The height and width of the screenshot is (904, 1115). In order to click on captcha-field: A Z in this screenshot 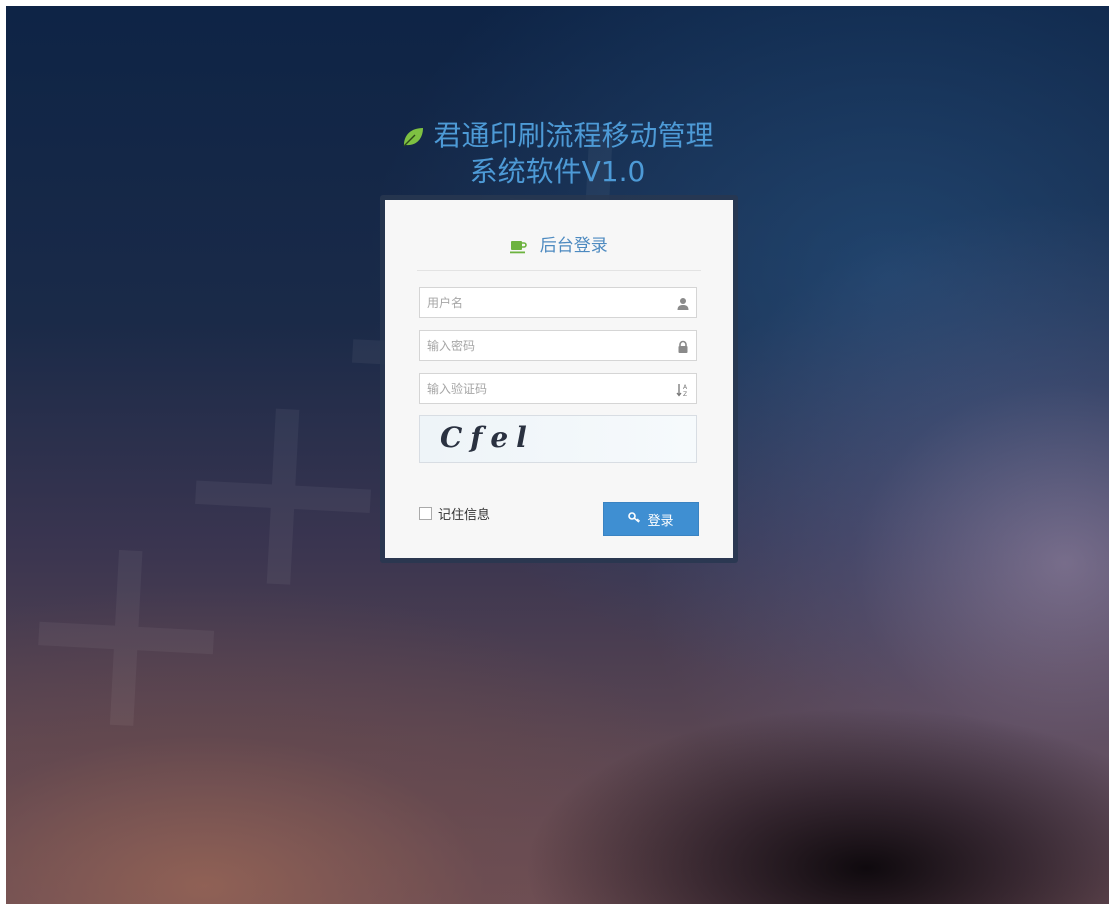, I will do `click(558, 388)`.